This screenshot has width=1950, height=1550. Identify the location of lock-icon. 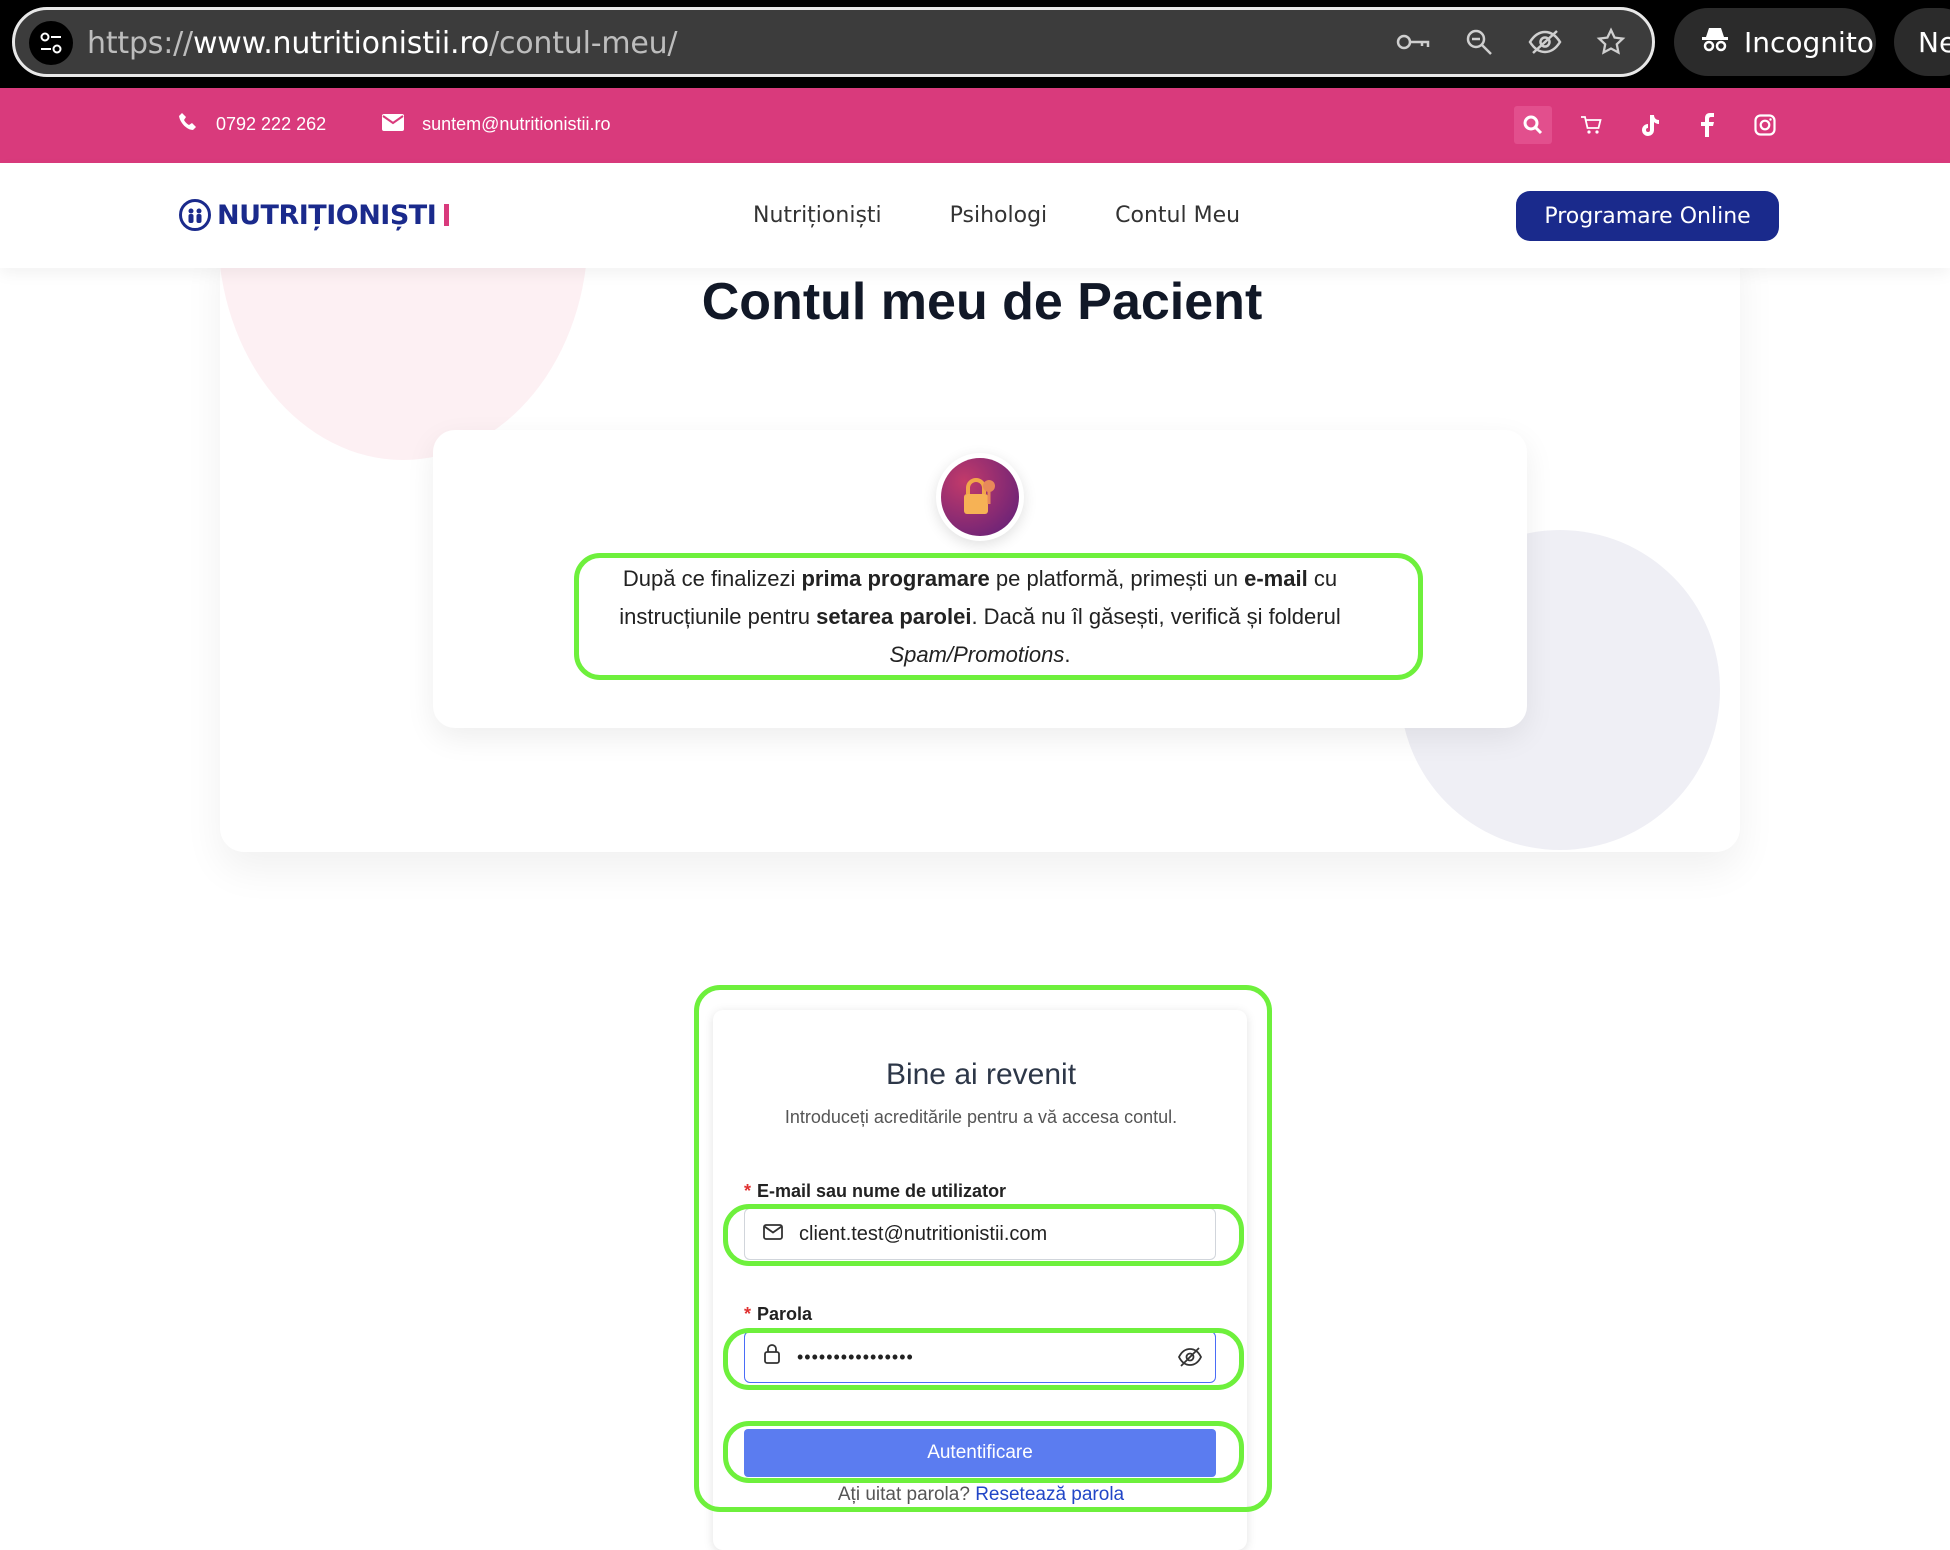
(772, 1357).